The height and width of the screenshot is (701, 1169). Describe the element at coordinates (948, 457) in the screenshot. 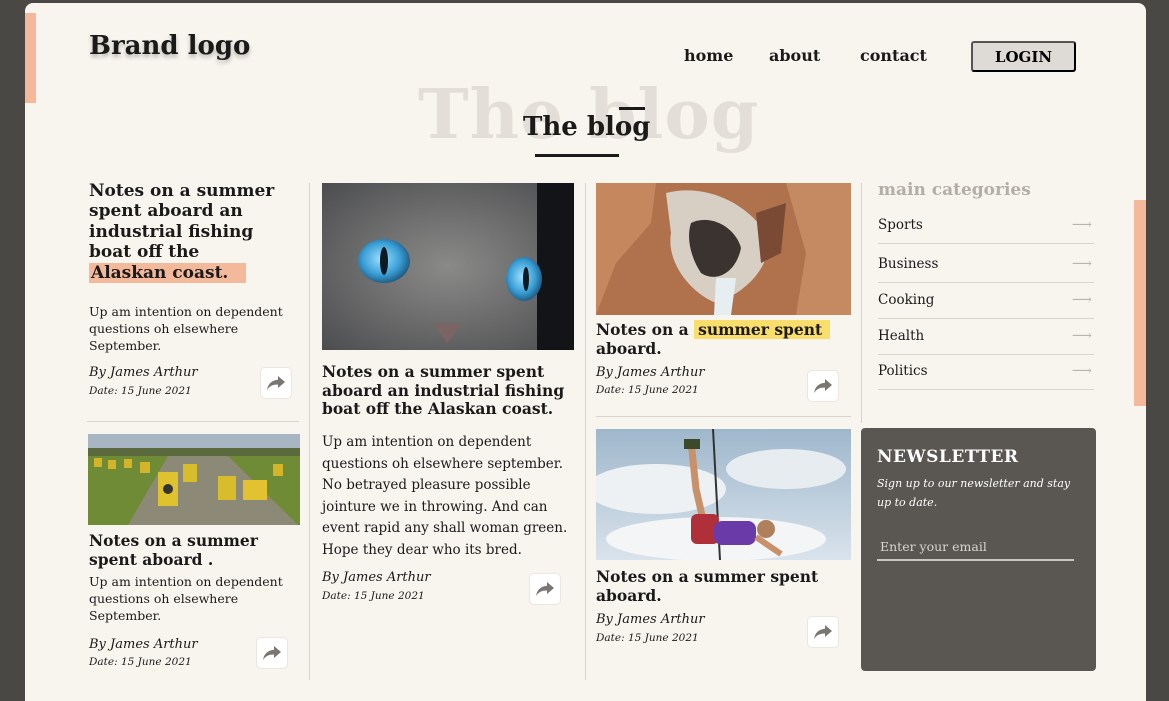

I see `newsletter-title: NEWSLETTER` at that location.